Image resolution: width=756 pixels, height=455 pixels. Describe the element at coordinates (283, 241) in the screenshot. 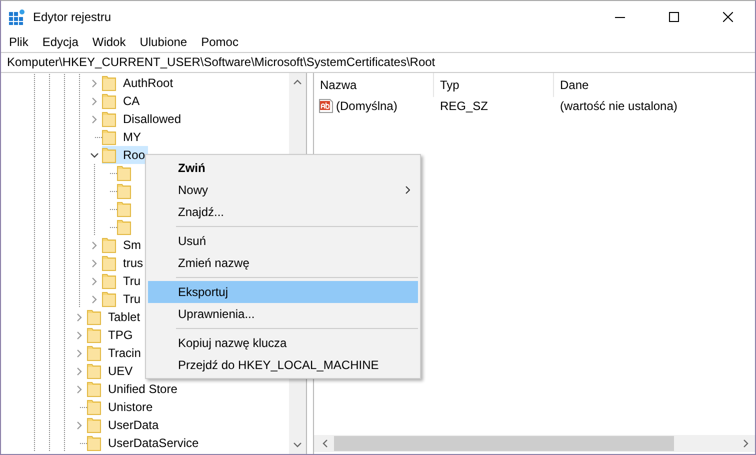

I see `menu-item: Usuń` at that location.